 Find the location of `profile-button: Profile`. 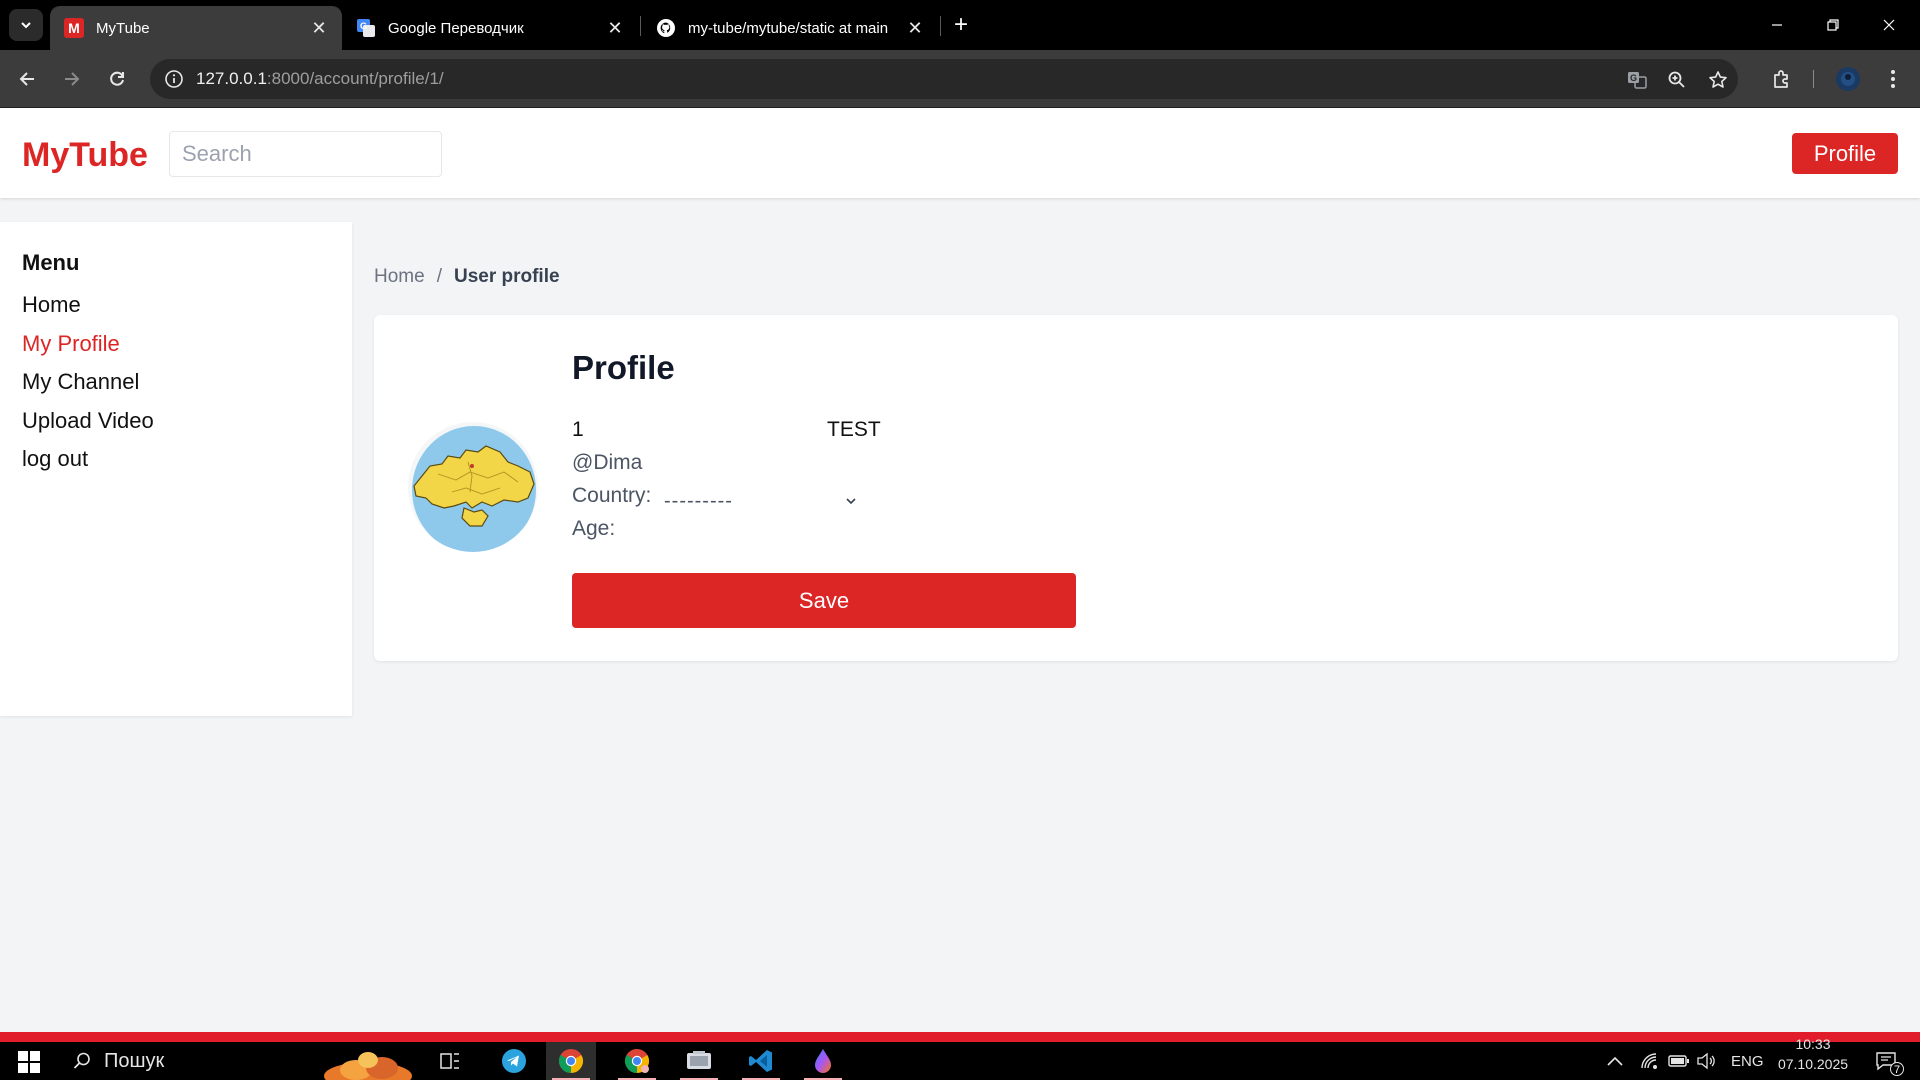

profile-button: Profile is located at coordinates (1845, 153).